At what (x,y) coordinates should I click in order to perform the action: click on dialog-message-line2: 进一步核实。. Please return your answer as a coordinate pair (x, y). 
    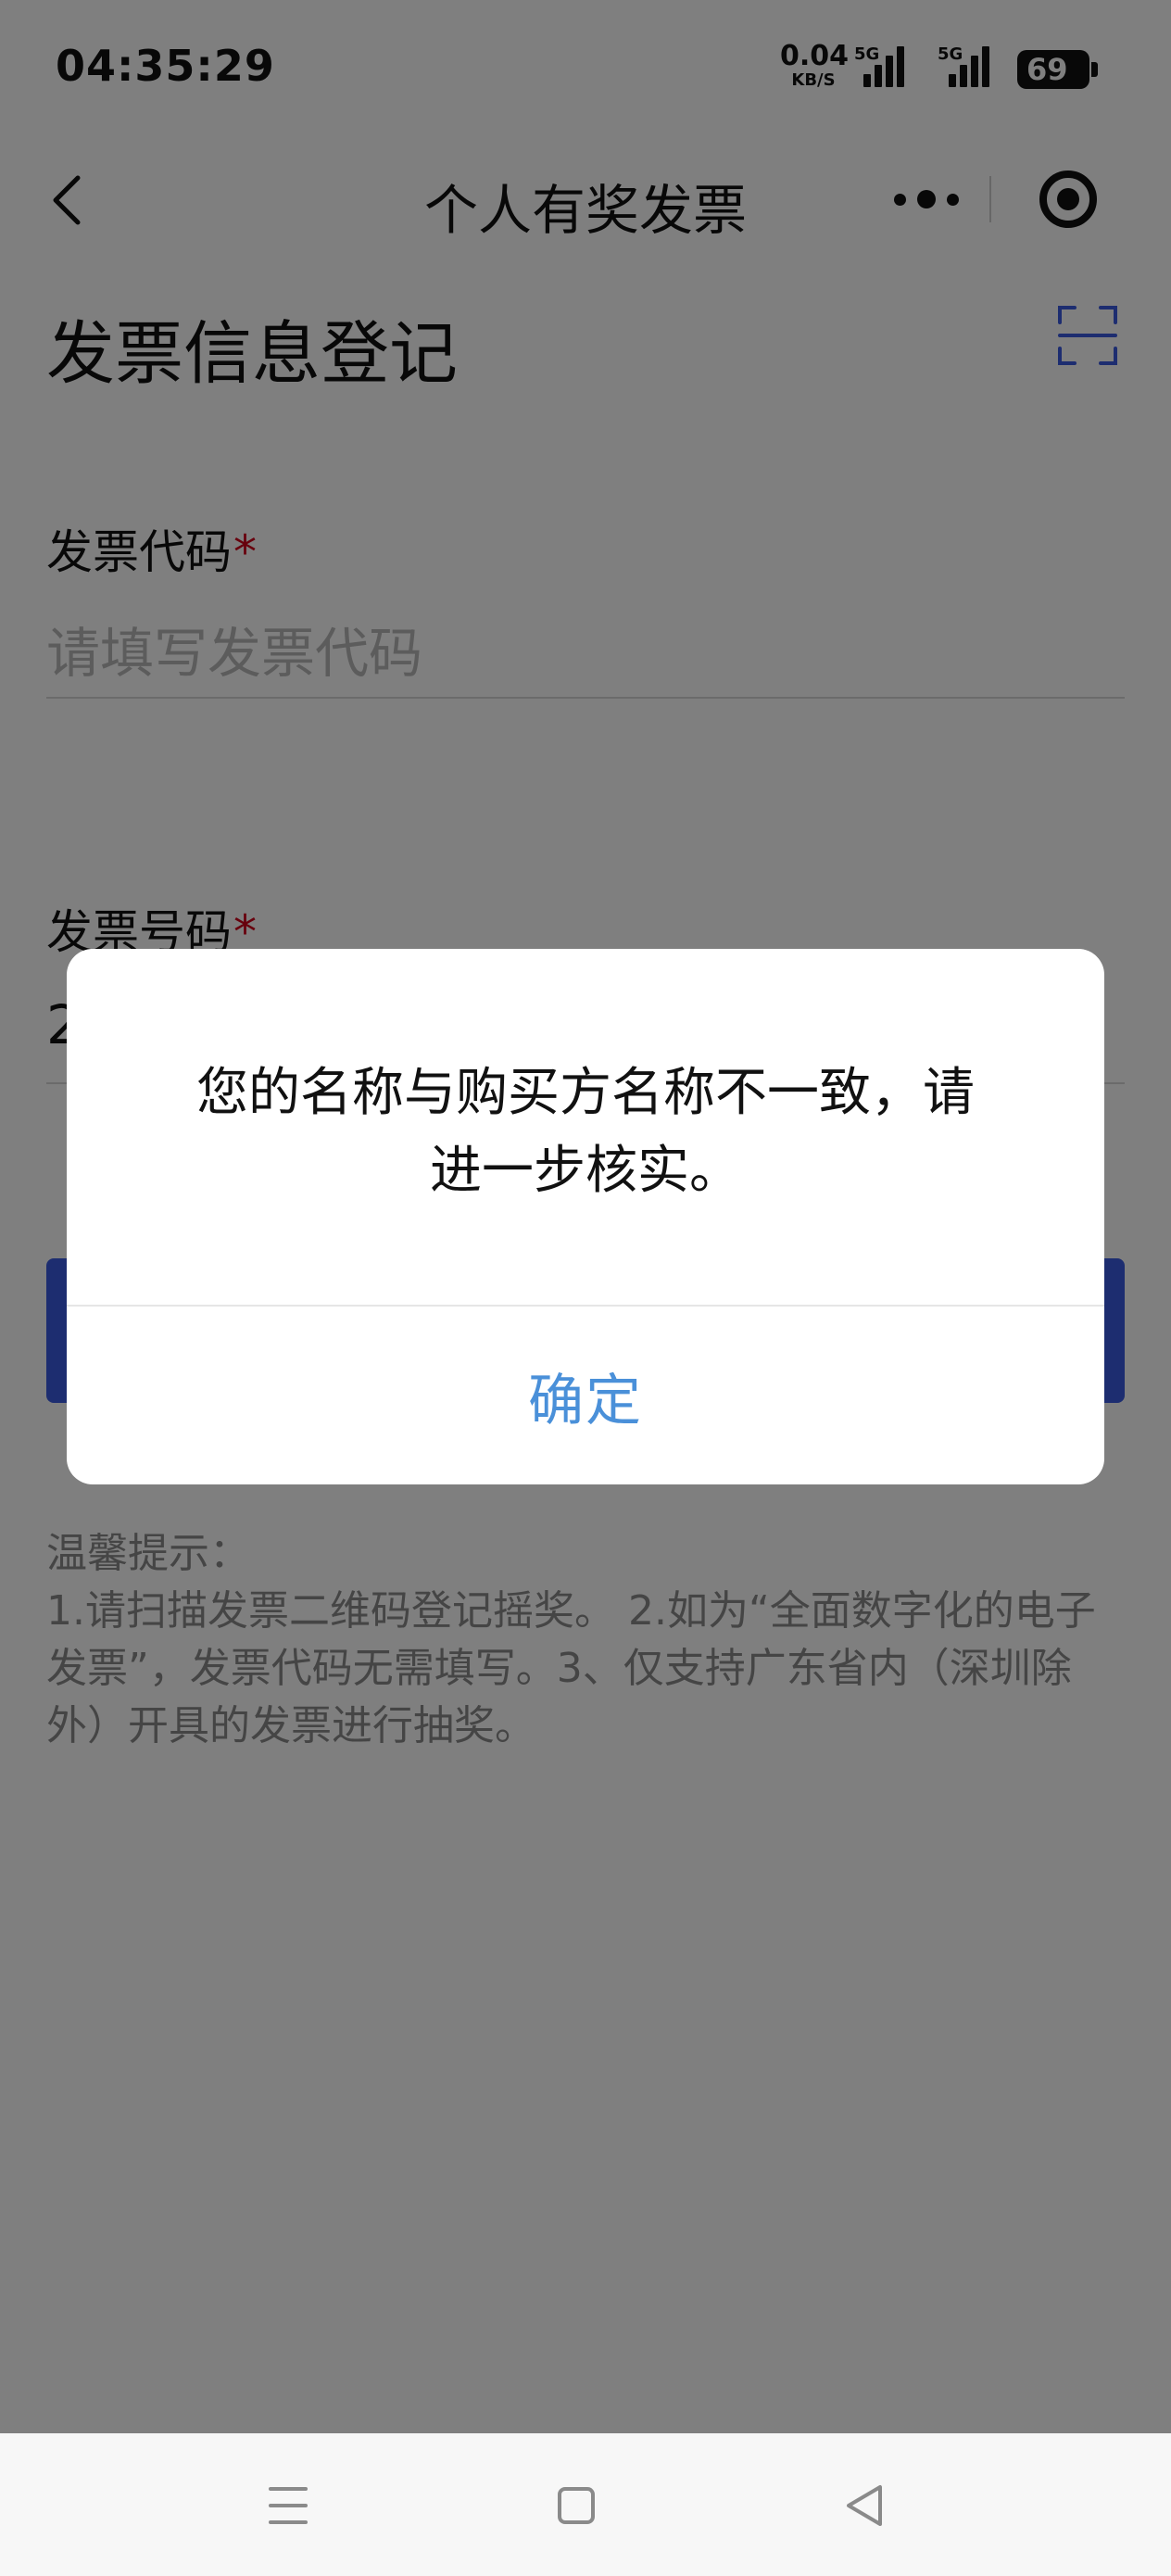
    Looking at the image, I should click on (585, 1171).